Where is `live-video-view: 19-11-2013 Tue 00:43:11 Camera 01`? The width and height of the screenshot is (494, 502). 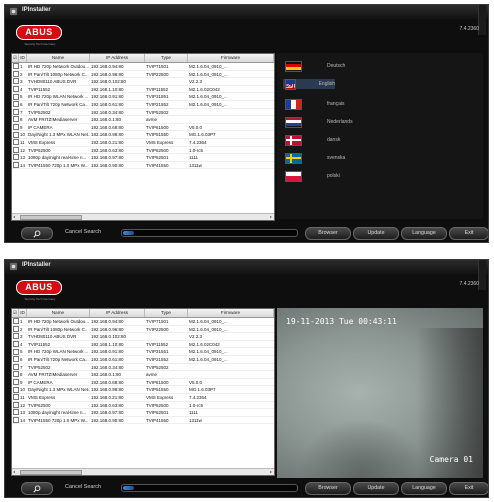
live-video-view: 19-11-2013 Tue 00:43:11 Camera 01 is located at coordinates (380, 393).